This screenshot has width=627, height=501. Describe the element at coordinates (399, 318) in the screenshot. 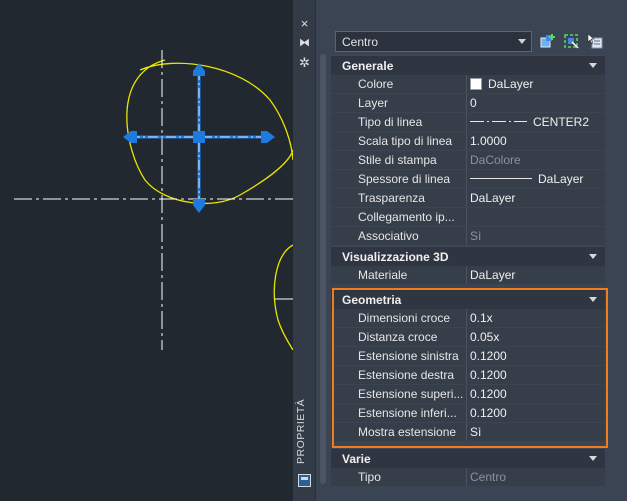

I see `prop-label: Dimensioni croce` at that location.